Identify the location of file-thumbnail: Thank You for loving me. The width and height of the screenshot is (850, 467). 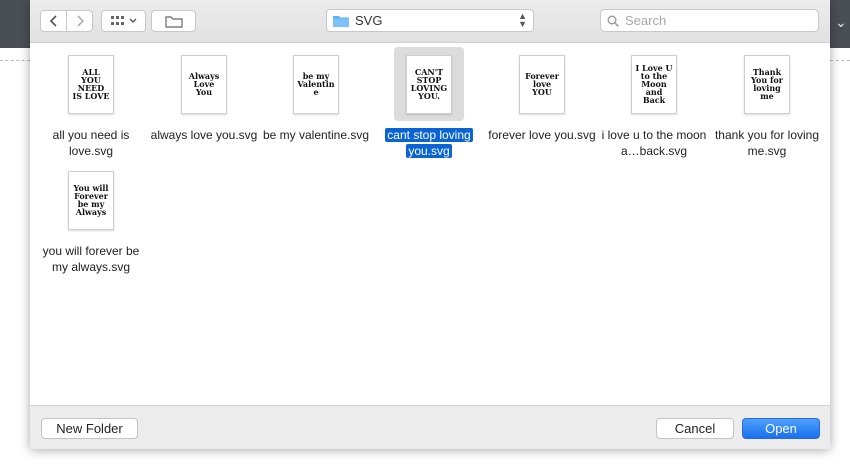
(767, 84).